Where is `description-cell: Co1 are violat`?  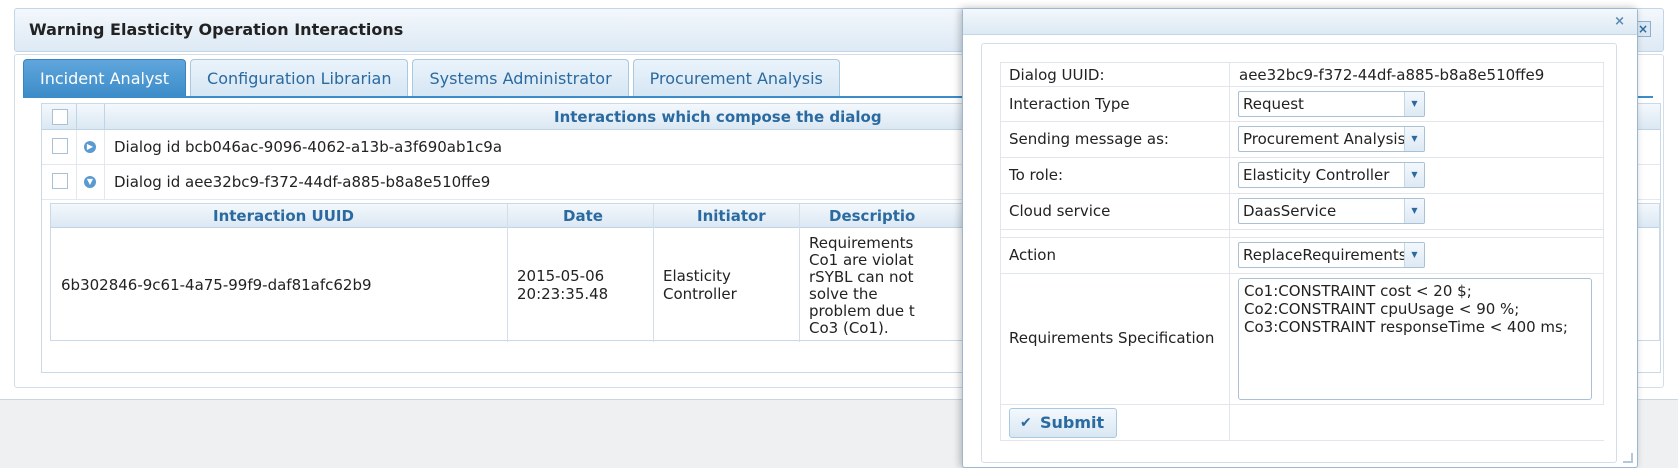 description-cell: Co1 are violat is located at coordinates (861, 260).